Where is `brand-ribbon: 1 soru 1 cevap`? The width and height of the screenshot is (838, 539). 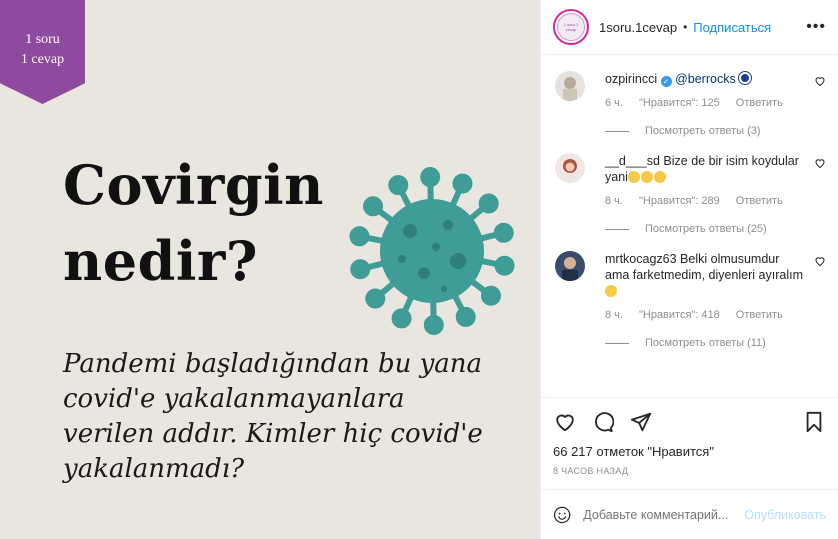
brand-ribbon: 1 soru 1 cevap is located at coordinates (42, 52).